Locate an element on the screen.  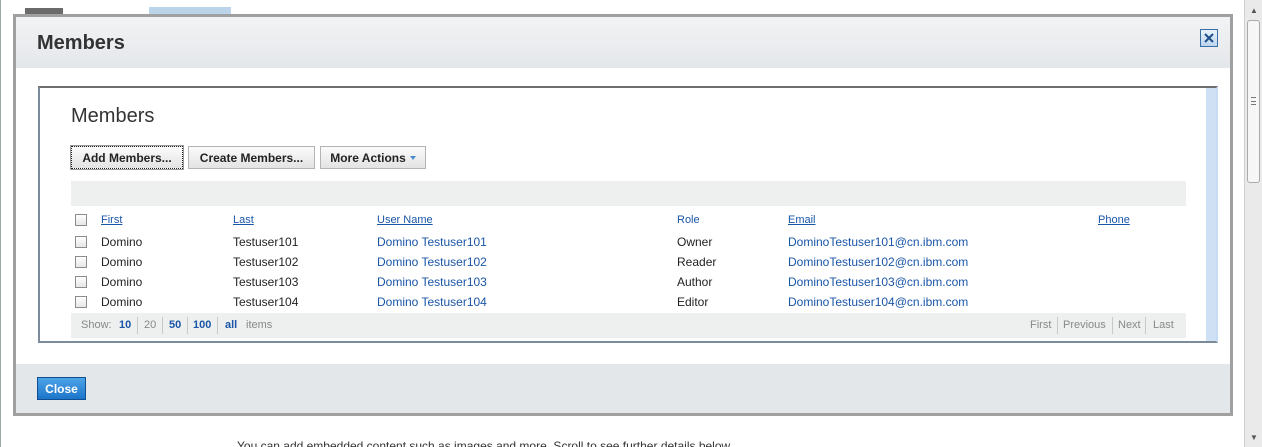
cell-user-name-link: Domino Testuser102 is located at coordinates (432, 262).